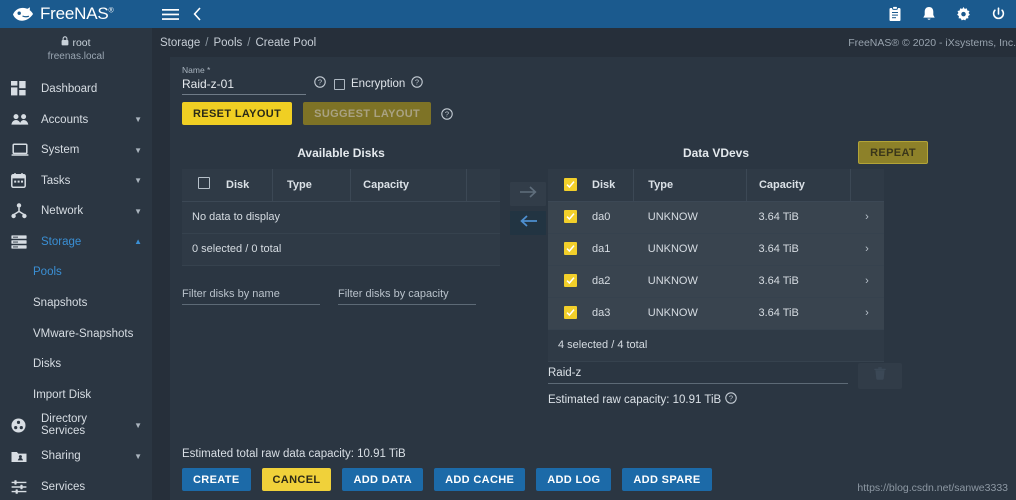 The height and width of the screenshot is (500, 1016). I want to click on add-spare-button: ADD SPARE, so click(667, 479).